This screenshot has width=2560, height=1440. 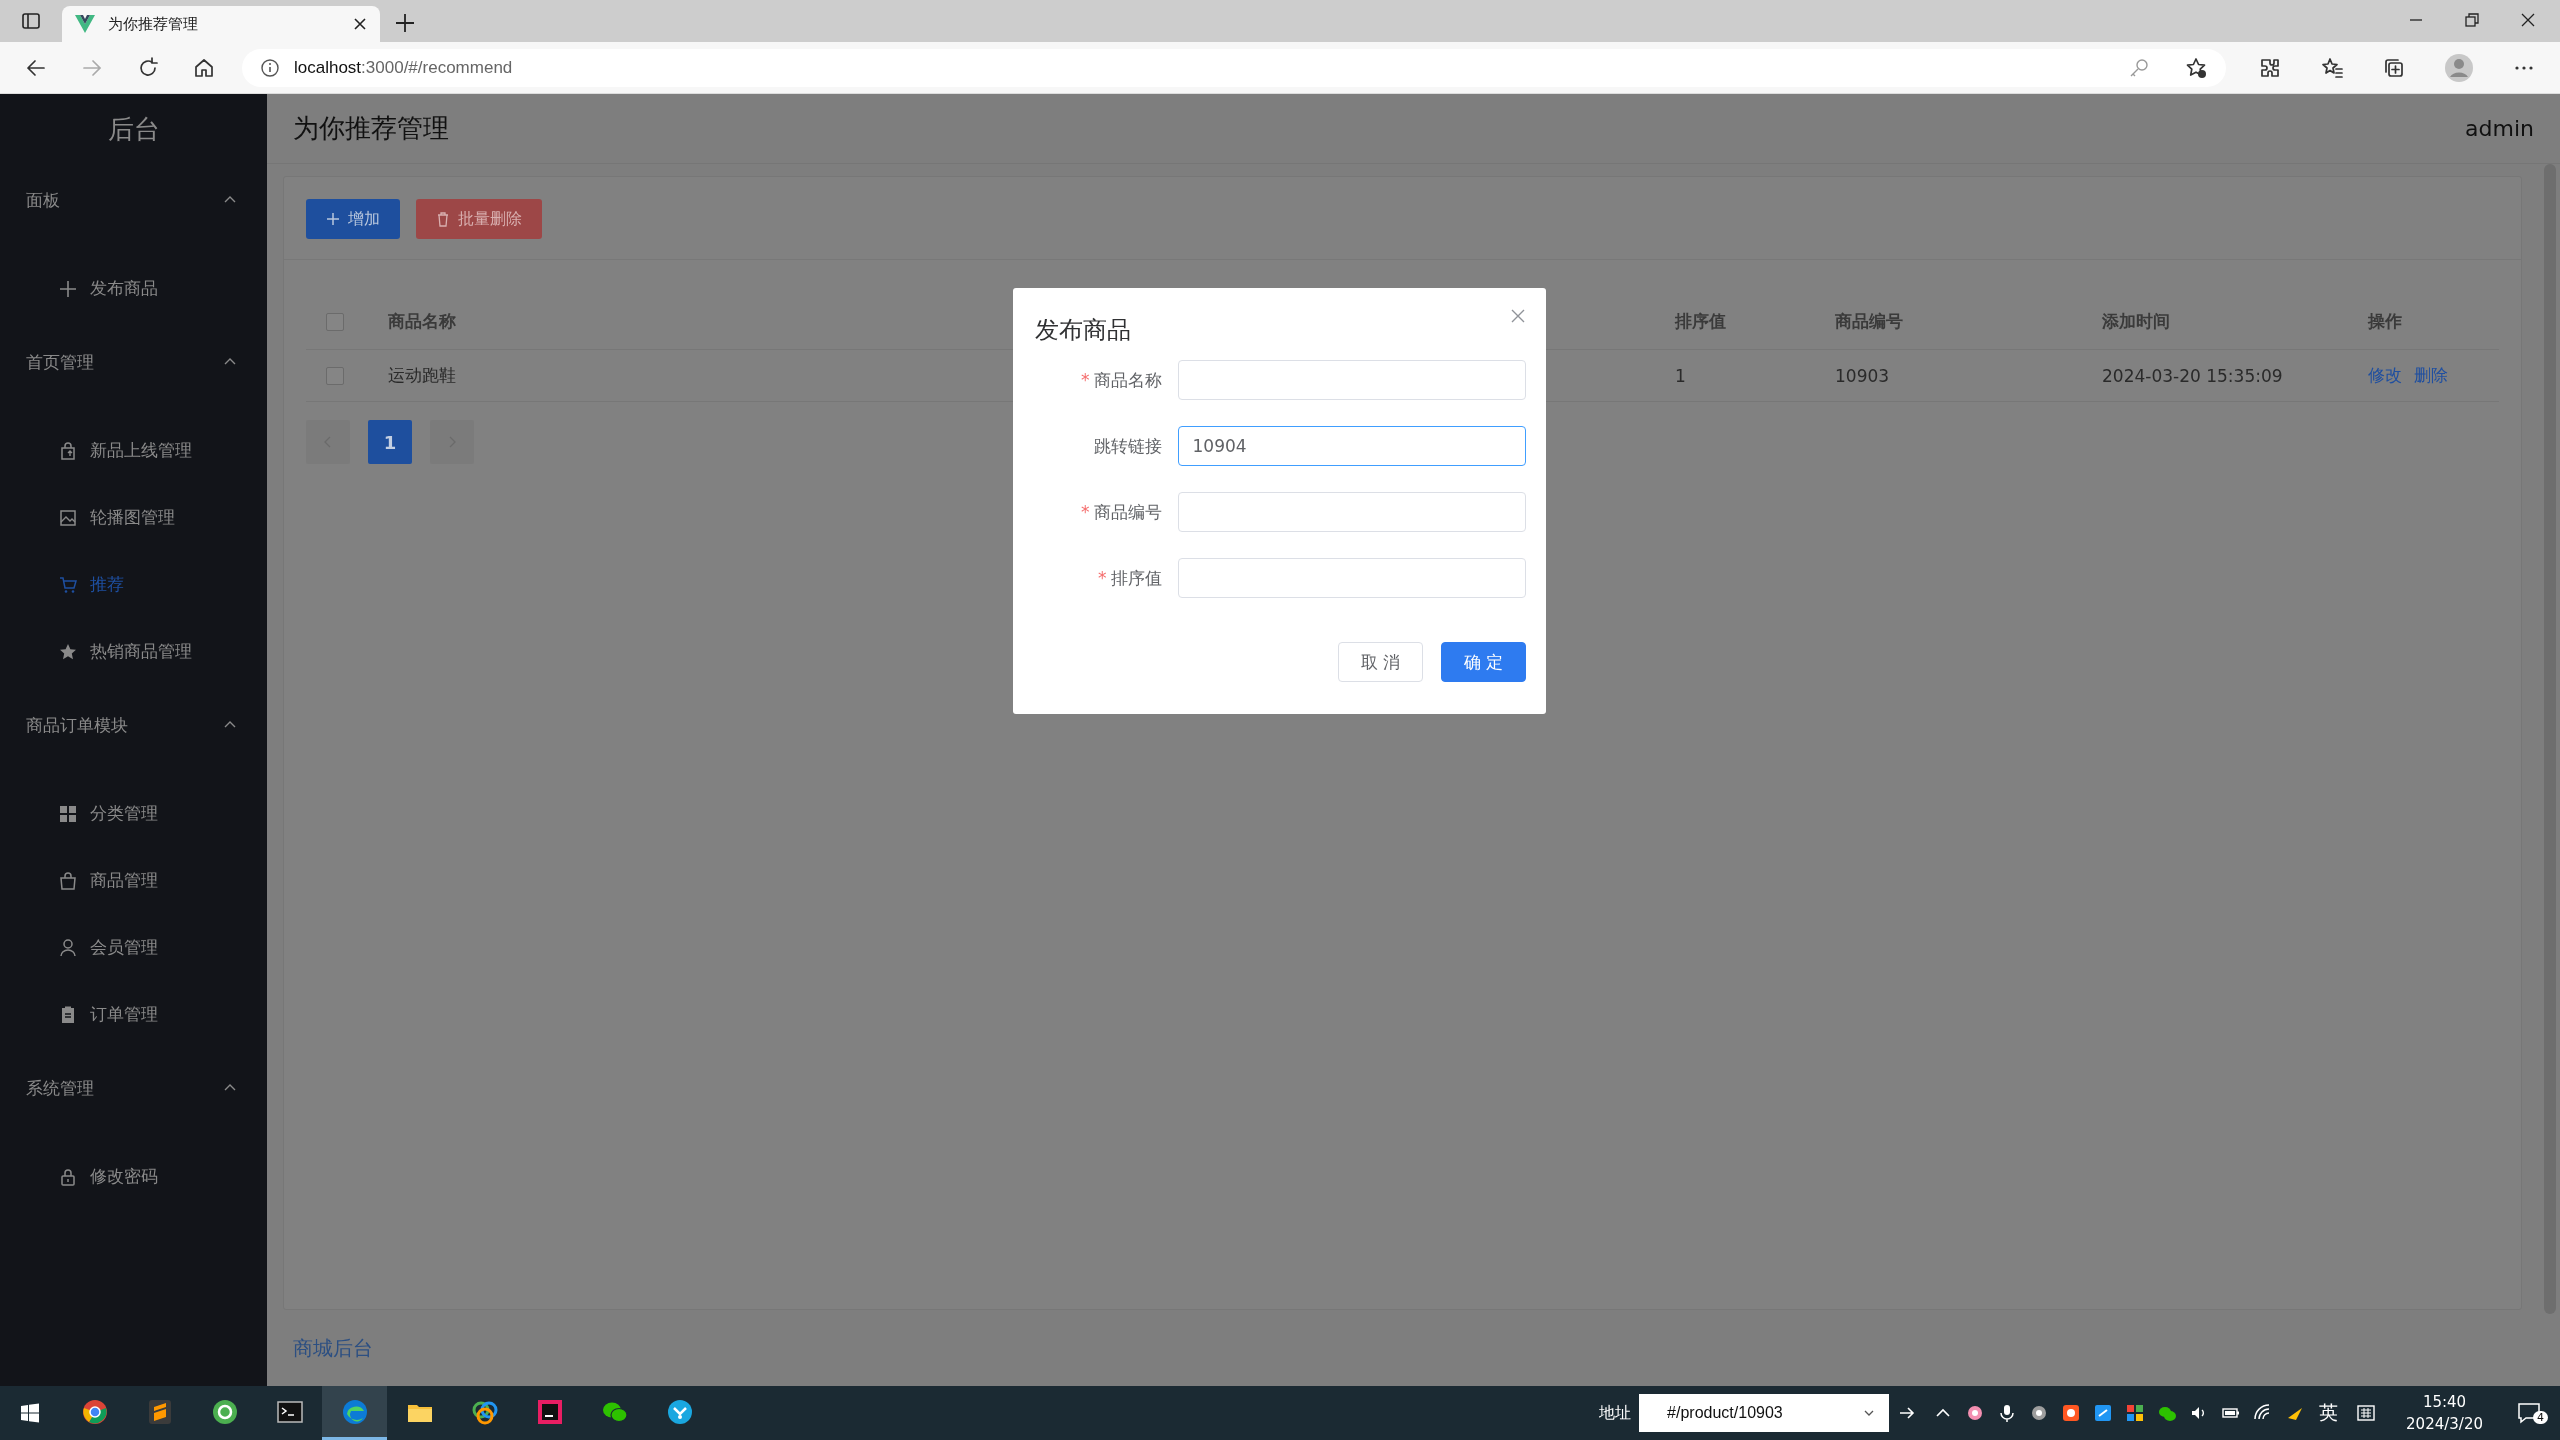 I want to click on field-label: * 商品名称, so click(x=1121, y=380).